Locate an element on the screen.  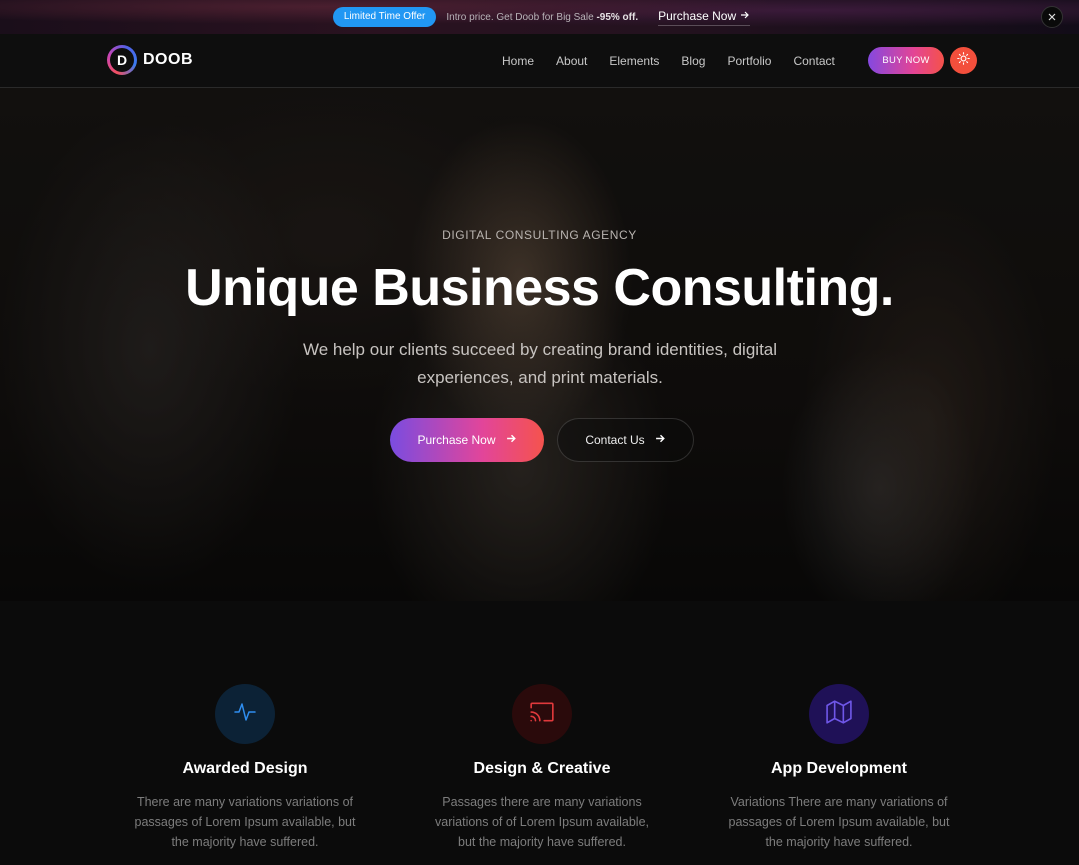
limited-offer-badge: Limited Time Offer is located at coordinates (384, 17).